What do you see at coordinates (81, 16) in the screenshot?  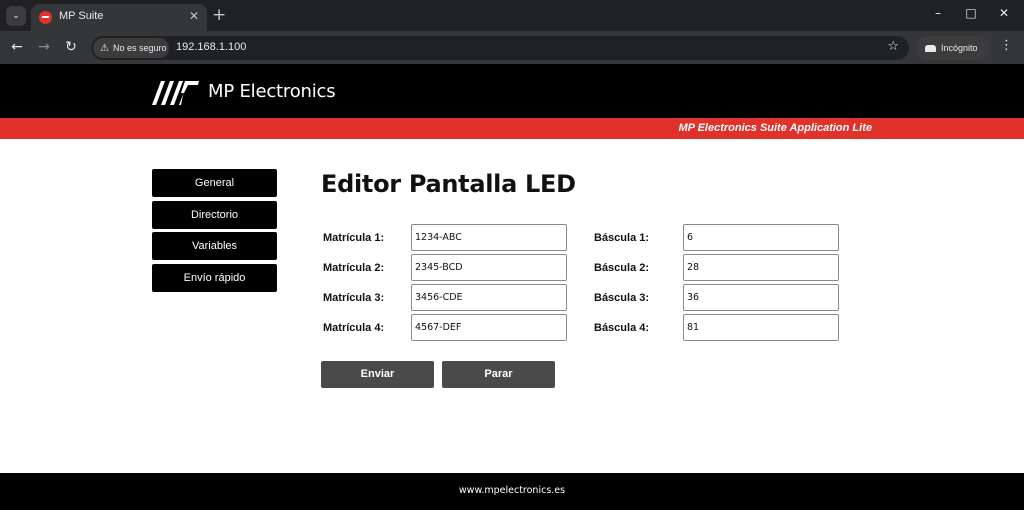 I see `tab-title: MP Suite` at bounding box center [81, 16].